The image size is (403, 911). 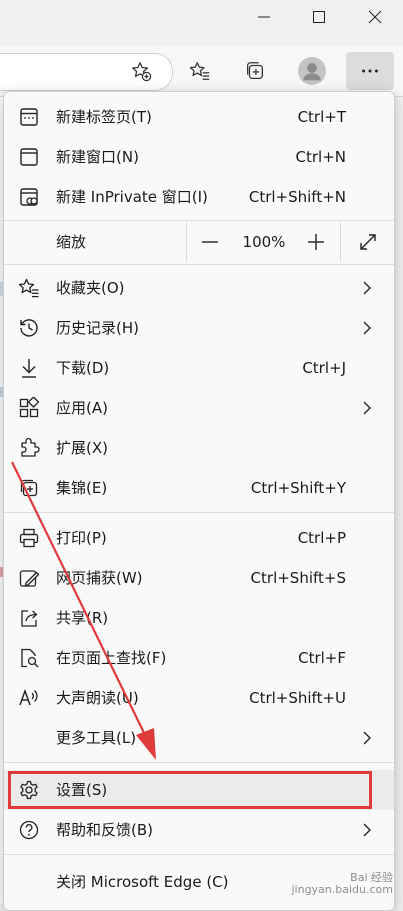 What do you see at coordinates (199, 738) in the screenshot?
I see `menu-item-more-tools: 更多工具(L)` at bounding box center [199, 738].